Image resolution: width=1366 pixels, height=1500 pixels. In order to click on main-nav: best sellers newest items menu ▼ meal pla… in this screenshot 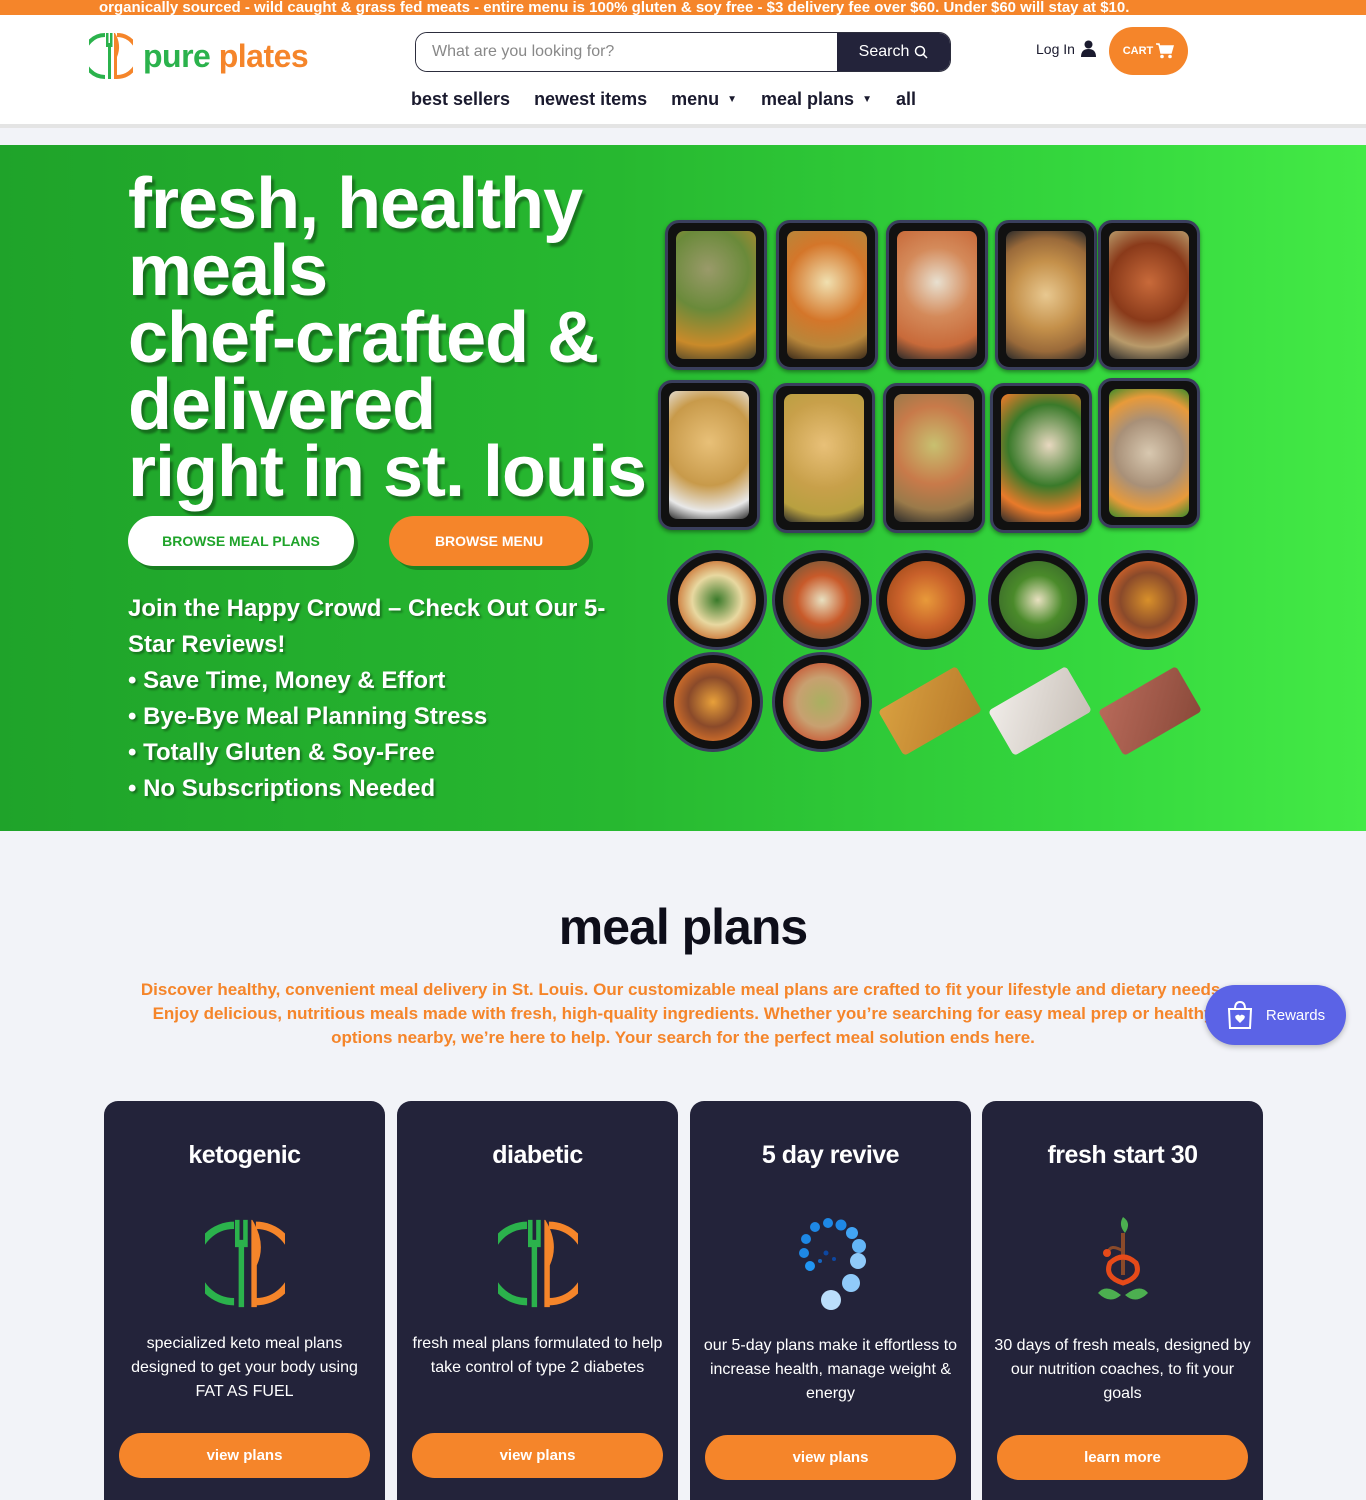, I will do `click(663, 99)`.